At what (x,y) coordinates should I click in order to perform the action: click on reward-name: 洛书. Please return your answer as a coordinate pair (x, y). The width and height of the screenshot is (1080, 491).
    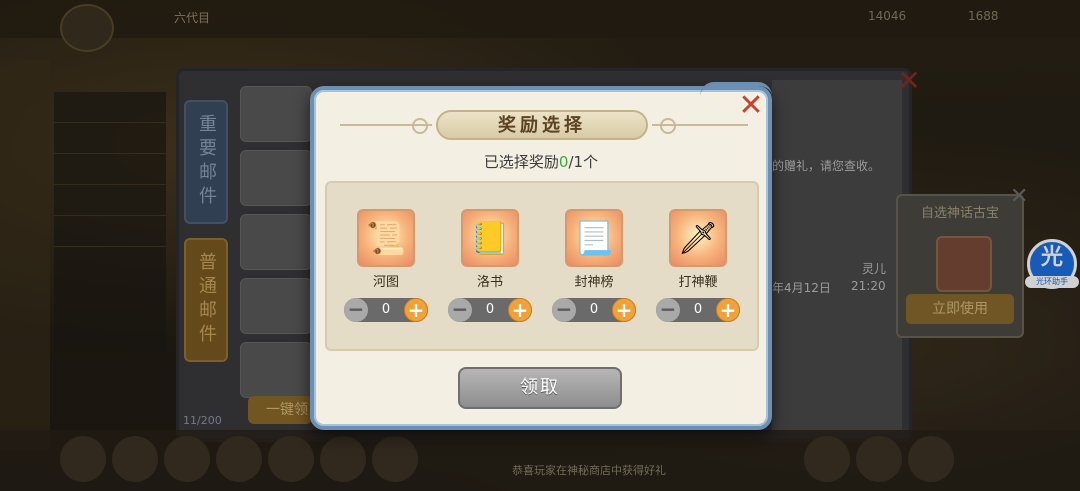
    Looking at the image, I should click on (489, 282).